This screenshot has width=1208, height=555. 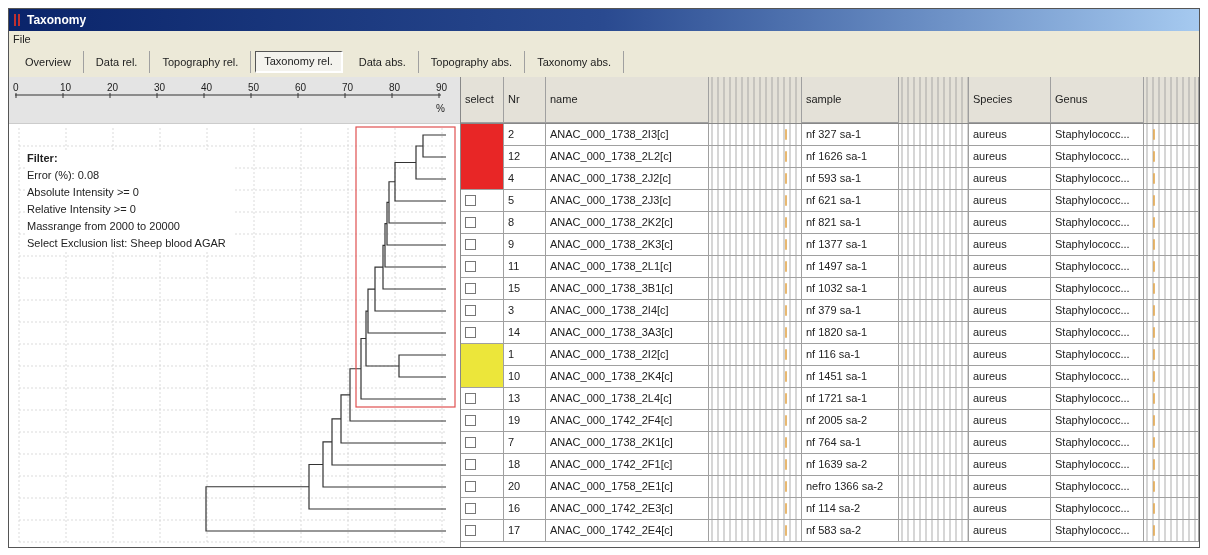 I want to click on scale-label: 0, so click(x=16, y=88).